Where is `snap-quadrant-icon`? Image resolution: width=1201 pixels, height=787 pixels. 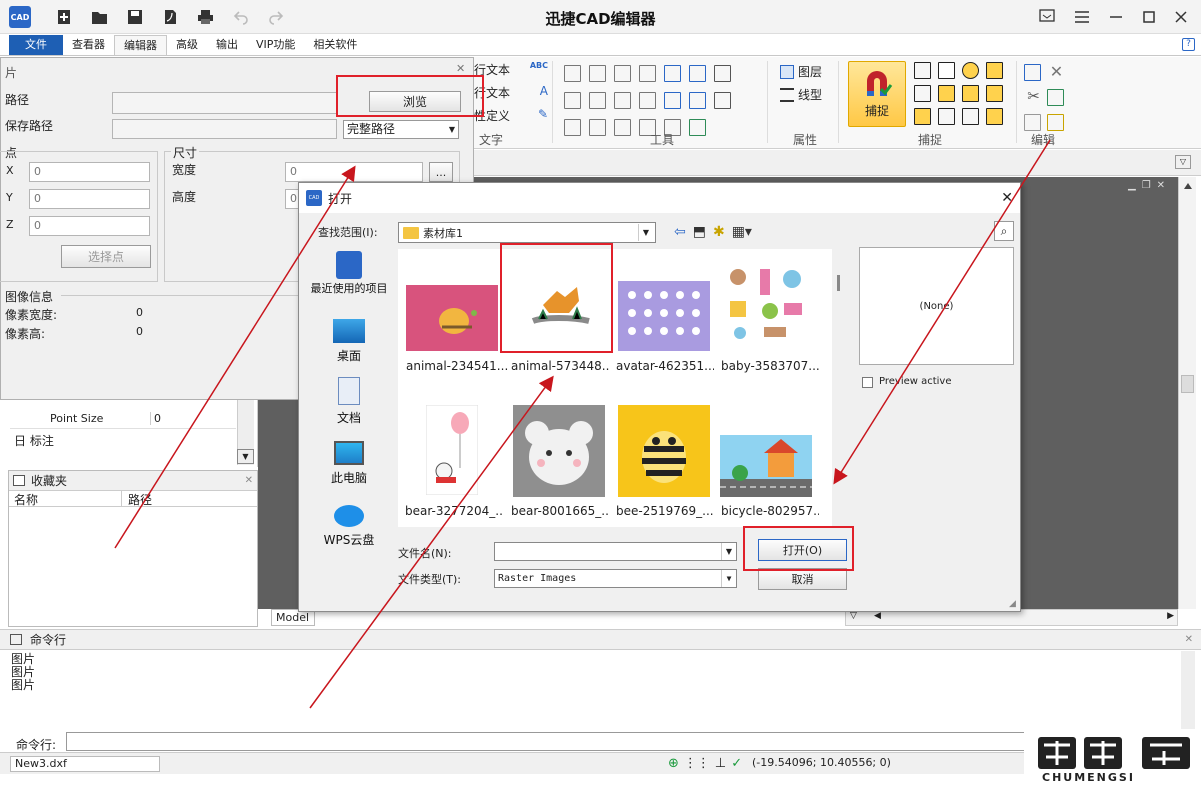 snap-quadrant-icon is located at coordinates (946, 116).